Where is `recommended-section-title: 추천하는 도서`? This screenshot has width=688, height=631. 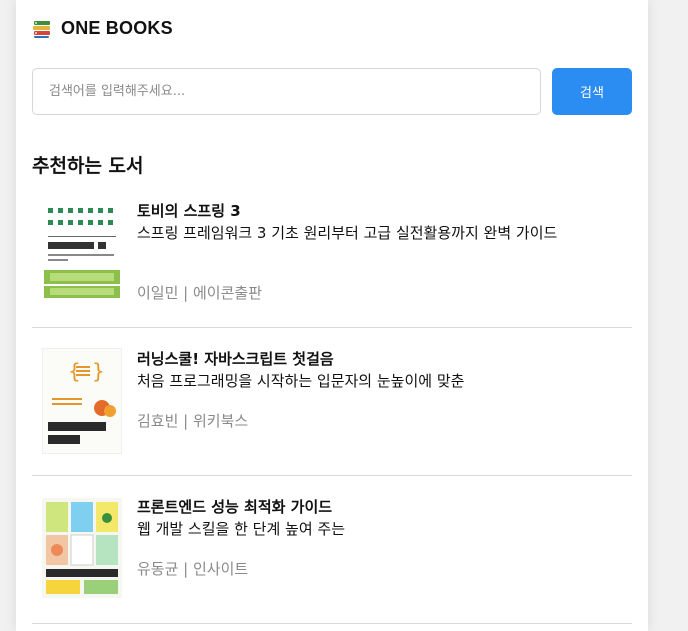
recommended-section-title: 추천하는 도서 is located at coordinates (88, 166).